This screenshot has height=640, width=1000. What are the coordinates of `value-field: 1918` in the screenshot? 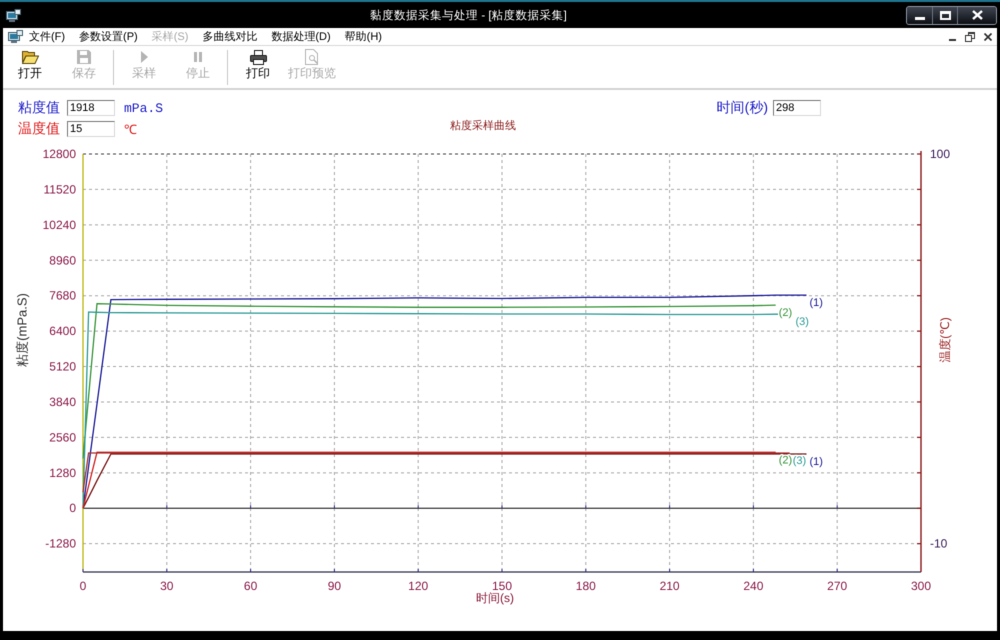 It's located at (91, 108).